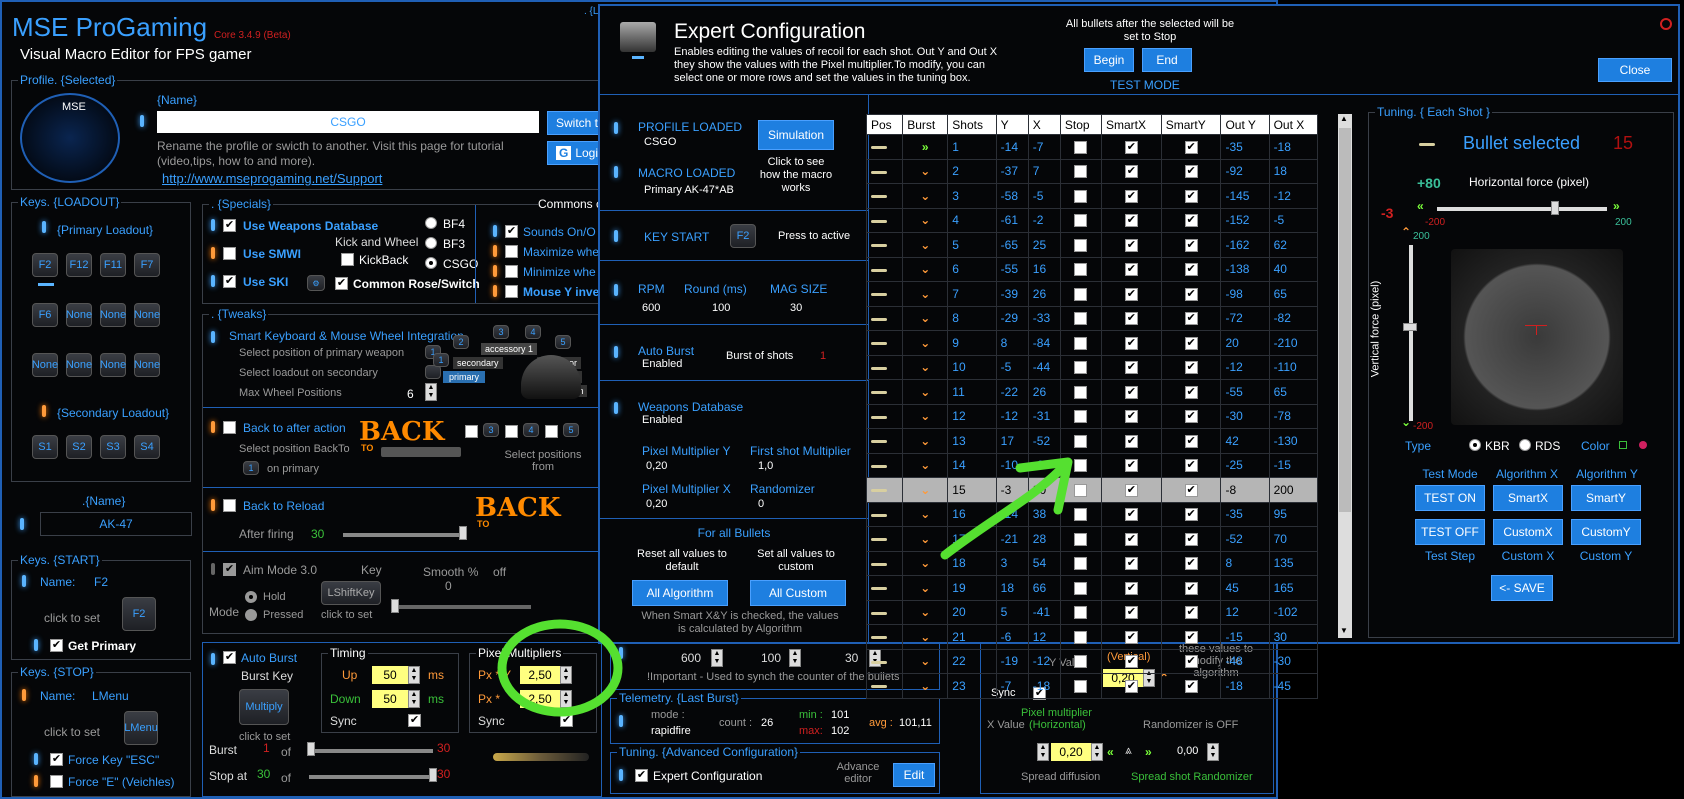 Image resolution: width=1684 pixels, height=799 pixels. What do you see at coordinates (560, 668) in the screenshot?
I see `annotation-circle` at bounding box center [560, 668].